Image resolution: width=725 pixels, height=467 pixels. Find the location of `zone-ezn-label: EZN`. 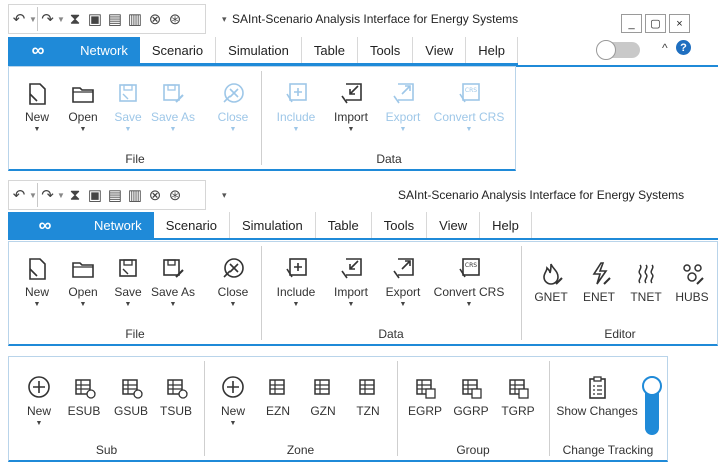

zone-ezn-label: EZN is located at coordinates (278, 411).